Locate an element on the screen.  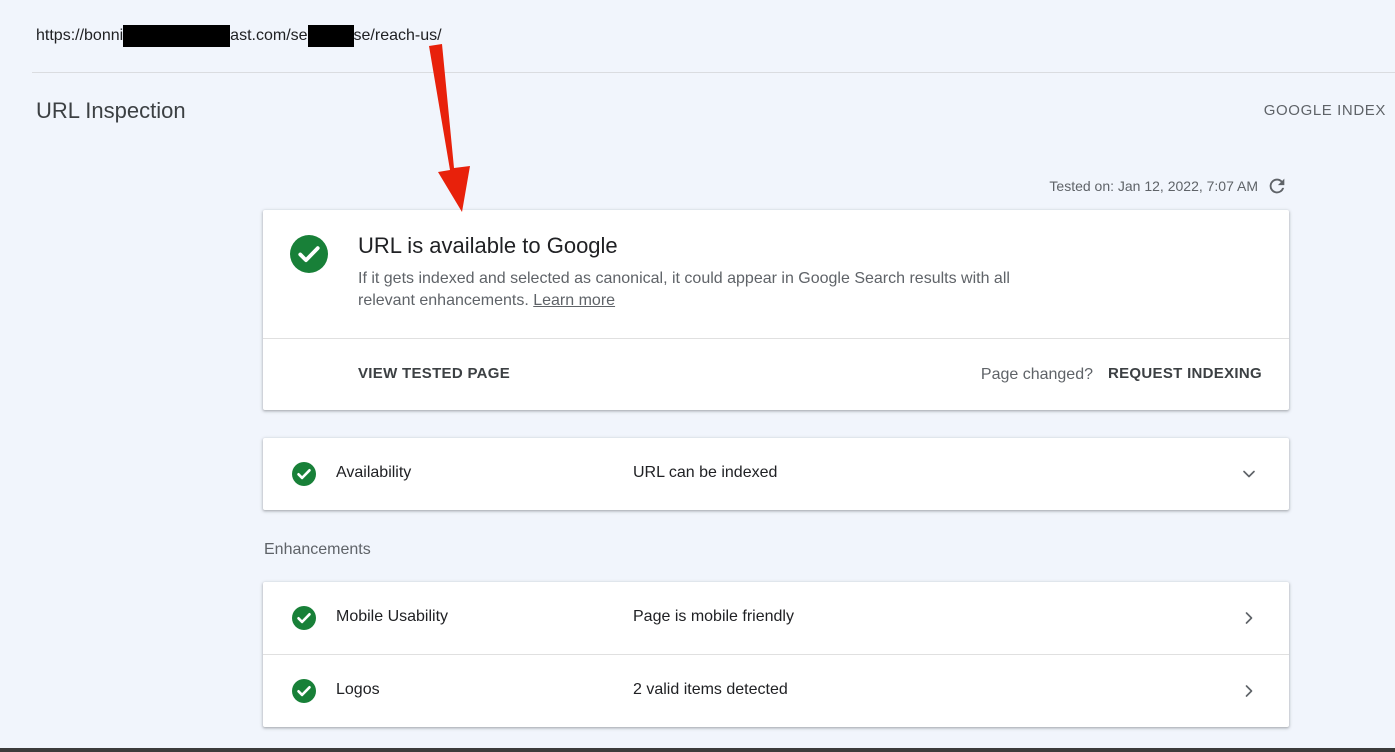
tested-on-row: Tested on: Jan 12, 2022, 7:07 AM is located at coordinates (1168, 186).